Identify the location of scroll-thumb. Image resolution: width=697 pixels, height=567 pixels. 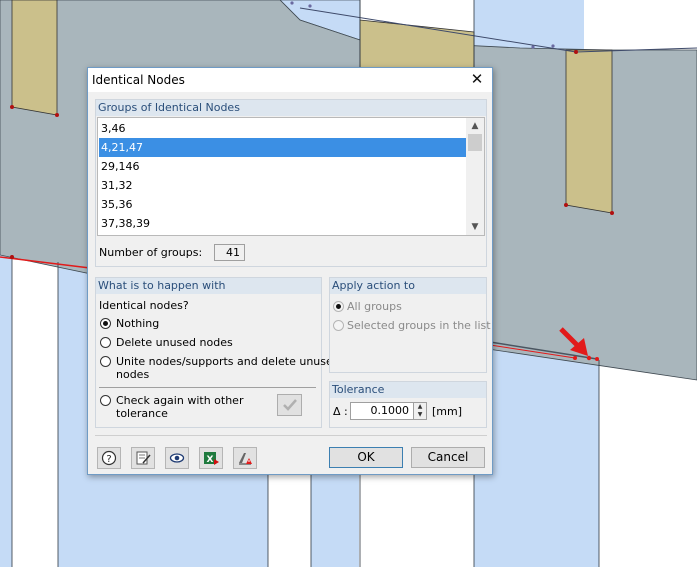
(475, 142).